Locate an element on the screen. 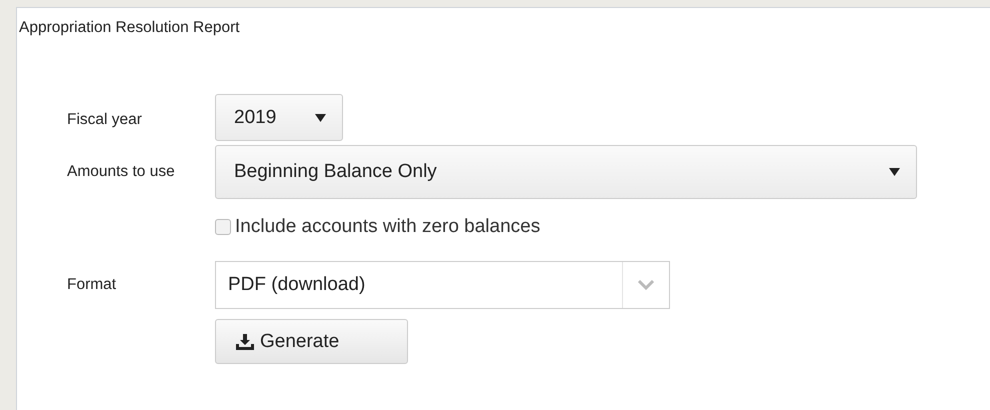 The width and height of the screenshot is (990, 410). checkbox-option: Include accounts with zero balances is located at coordinates (602, 227).